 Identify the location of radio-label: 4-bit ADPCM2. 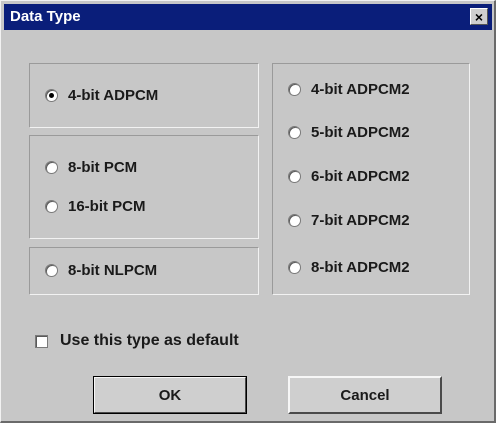
(360, 89).